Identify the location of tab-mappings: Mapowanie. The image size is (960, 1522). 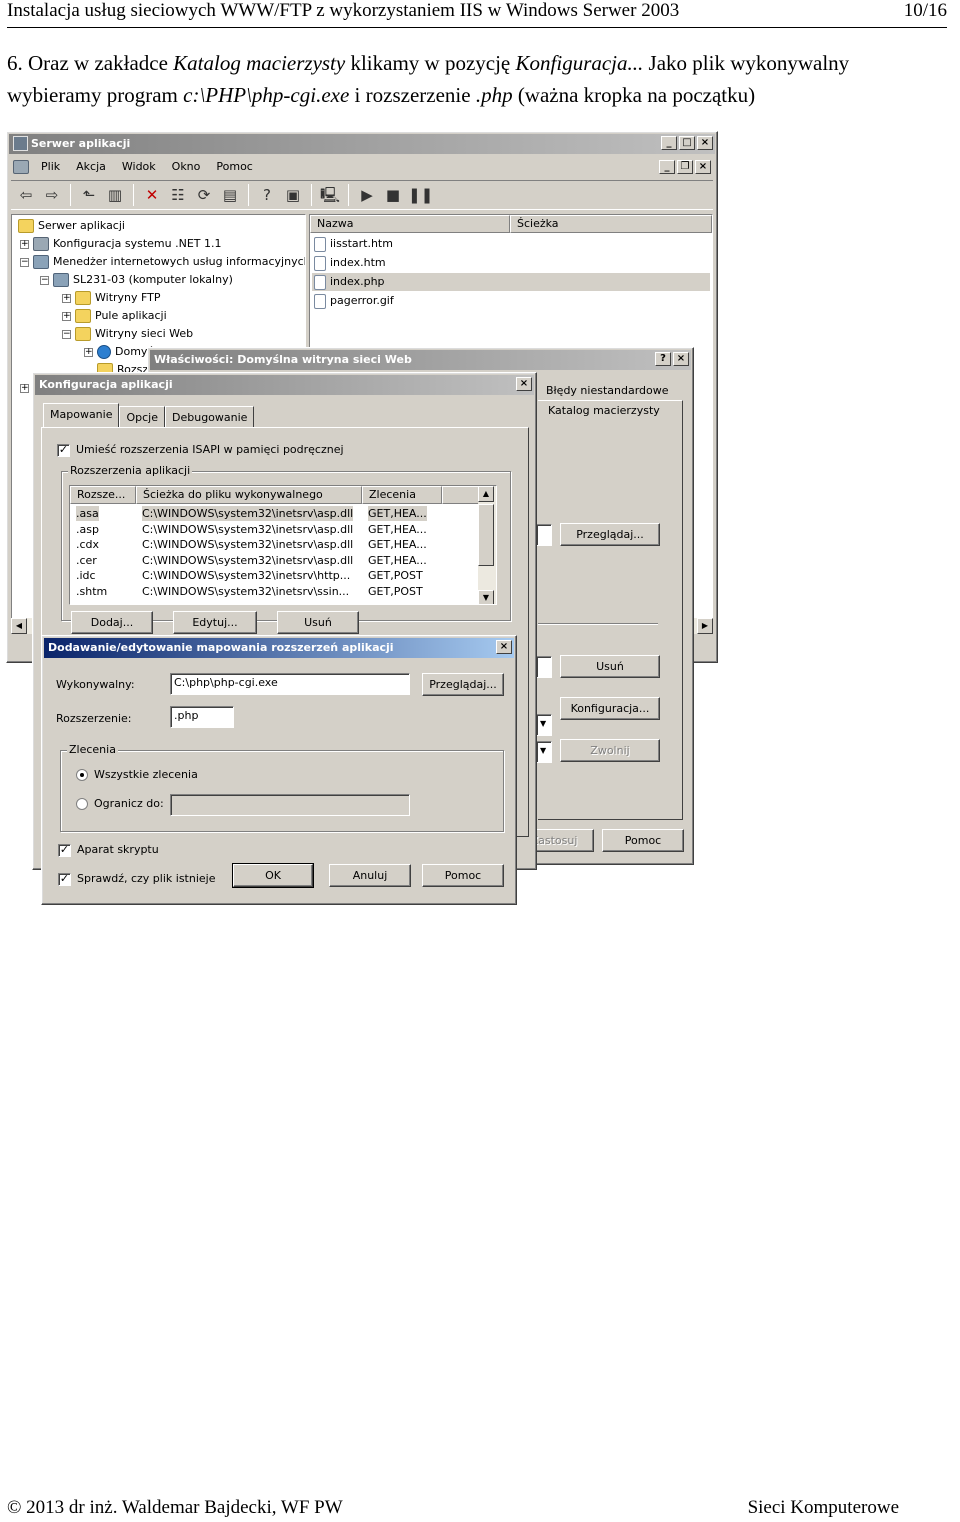
(81, 415).